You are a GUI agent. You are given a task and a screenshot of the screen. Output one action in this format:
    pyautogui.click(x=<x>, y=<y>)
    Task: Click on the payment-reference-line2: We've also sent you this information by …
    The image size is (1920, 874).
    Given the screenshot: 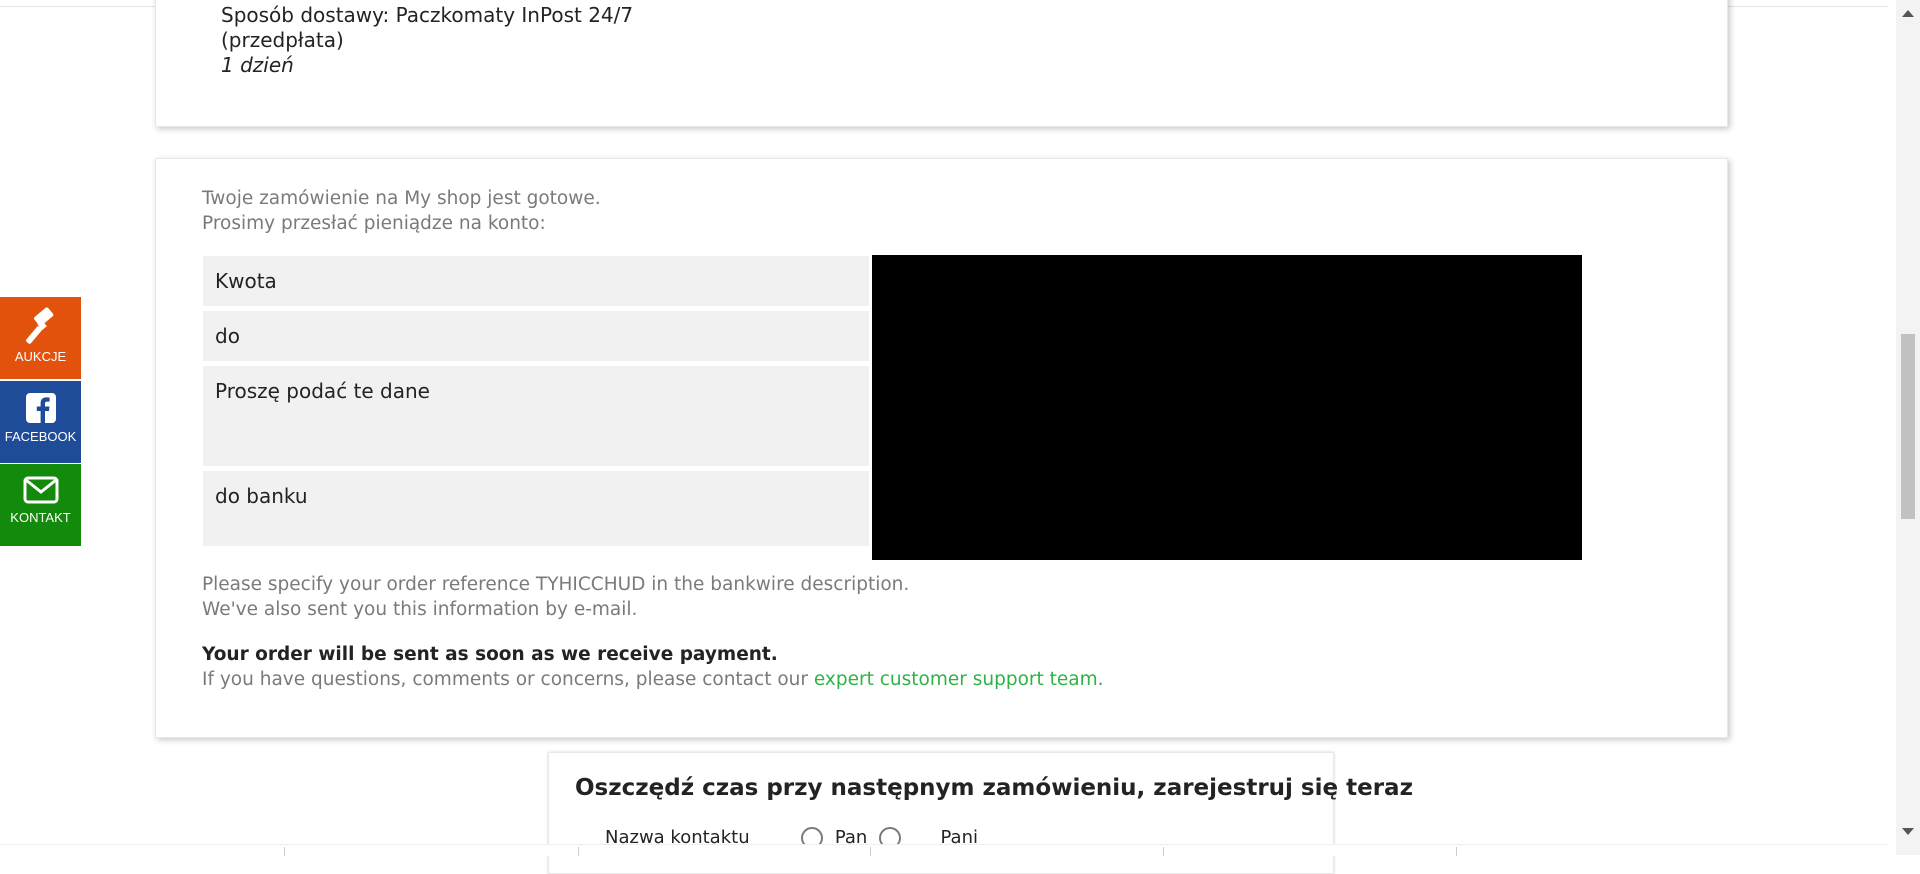 What is the action you would take?
    pyautogui.click(x=420, y=609)
    